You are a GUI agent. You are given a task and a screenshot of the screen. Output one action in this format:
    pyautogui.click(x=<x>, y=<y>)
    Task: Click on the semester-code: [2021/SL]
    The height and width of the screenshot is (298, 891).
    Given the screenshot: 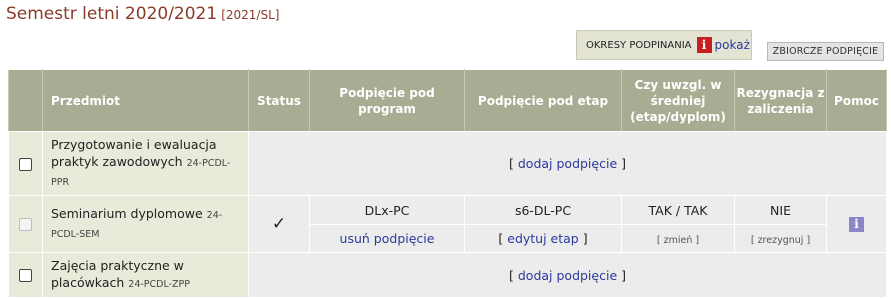 What is the action you would take?
    pyautogui.click(x=250, y=15)
    